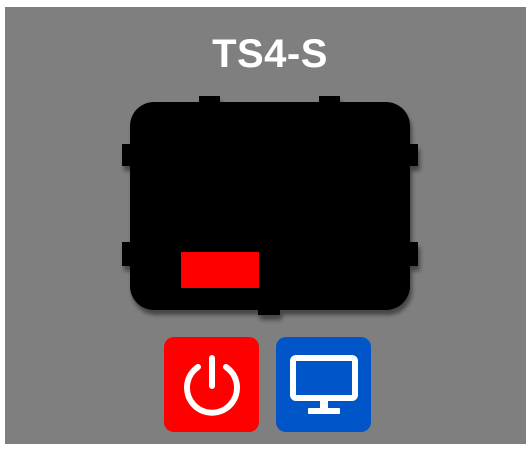  I want to click on status-indicator, so click(220, 270).